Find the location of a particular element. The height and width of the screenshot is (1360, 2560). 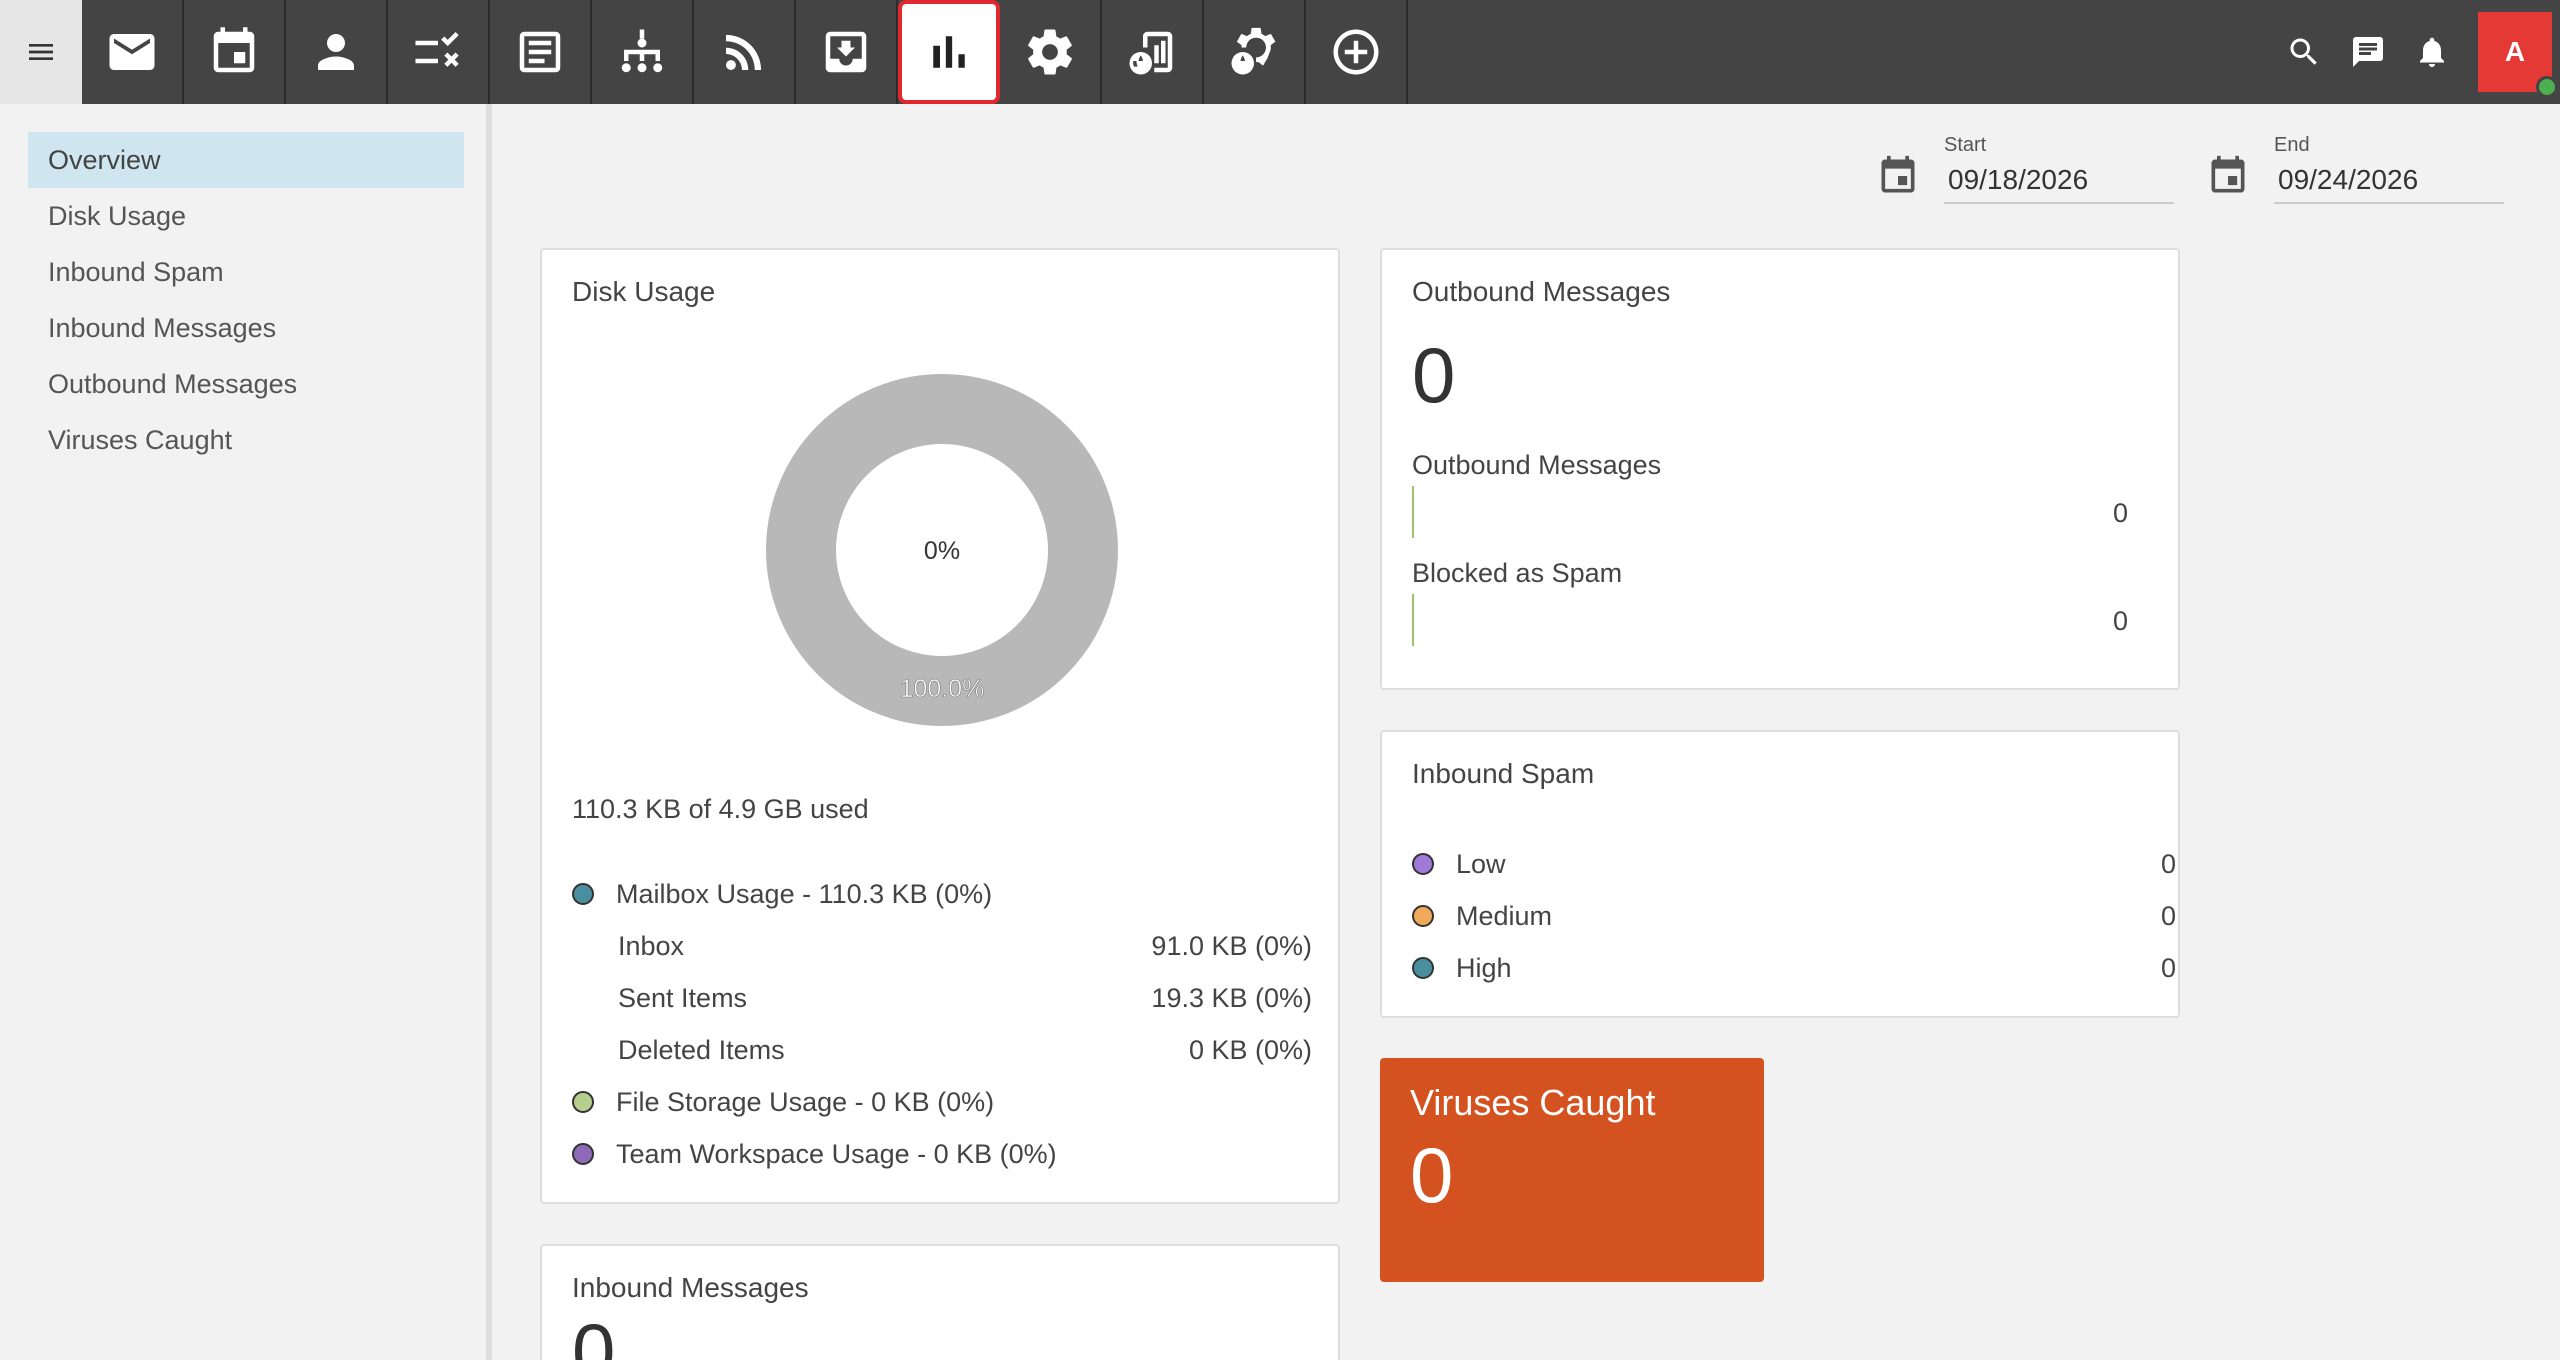

bell-icon is located at coordinates (2432, 52).